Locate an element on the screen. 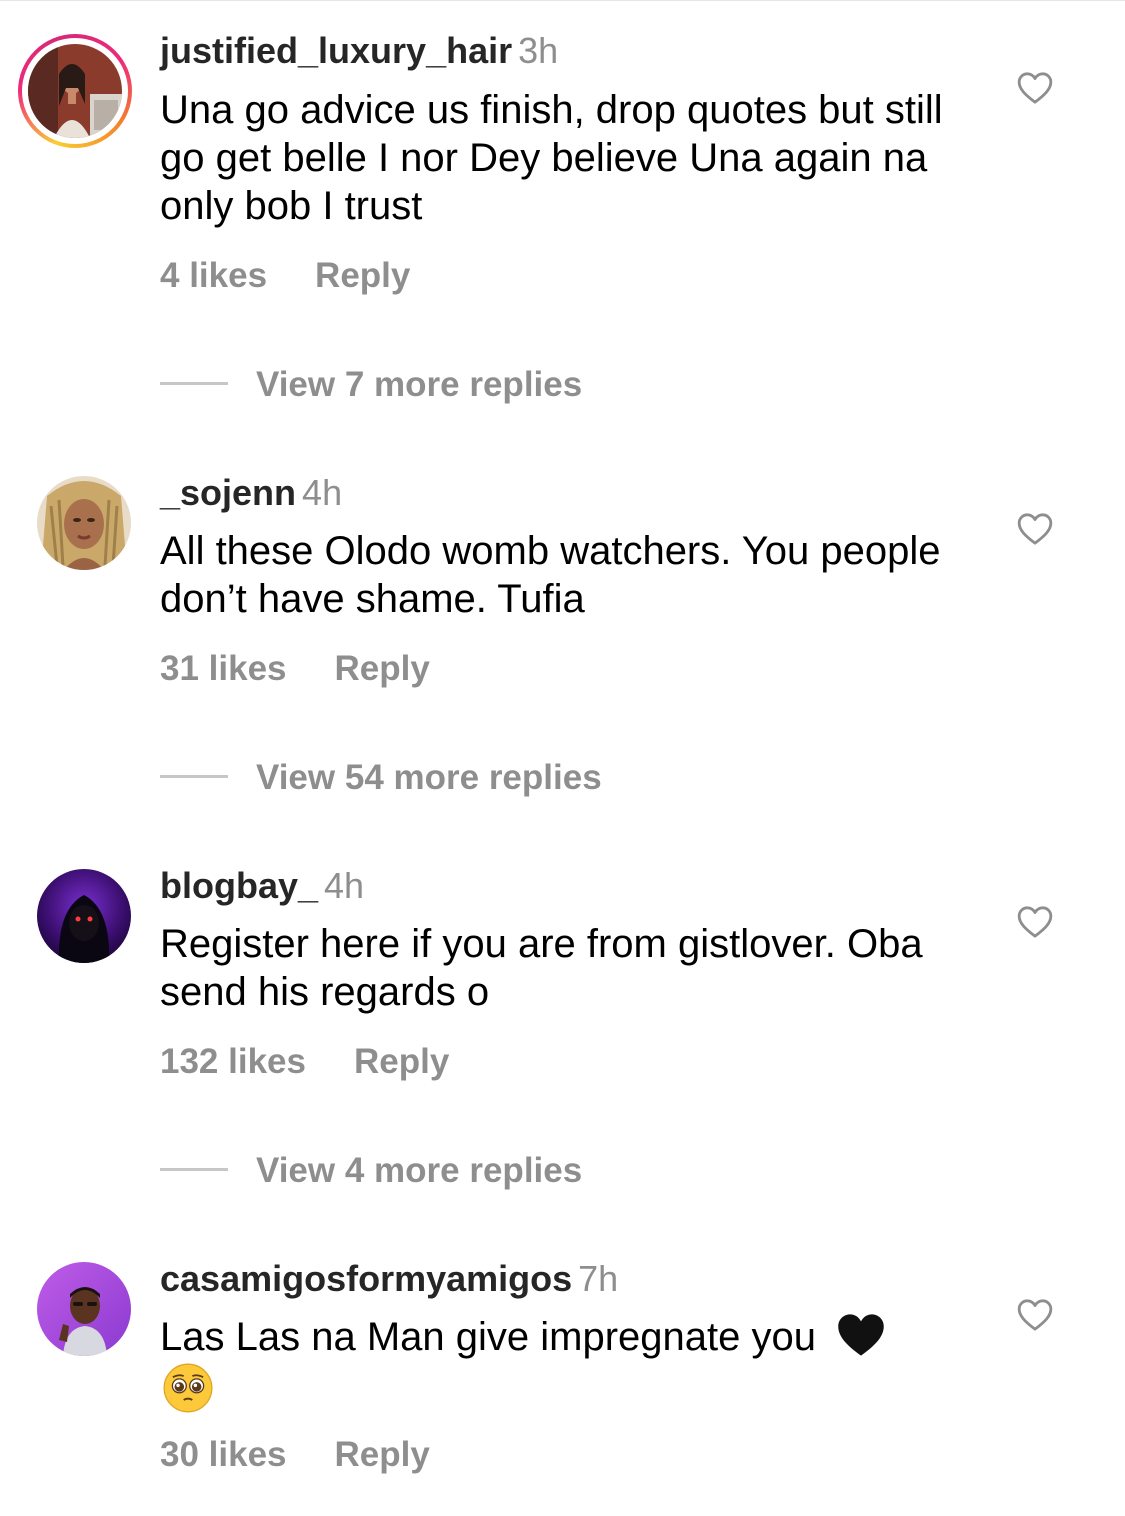 The width and height of the screenshot is (1125, 1516). pleading-face-icon is located at coordinates (188, 1388).